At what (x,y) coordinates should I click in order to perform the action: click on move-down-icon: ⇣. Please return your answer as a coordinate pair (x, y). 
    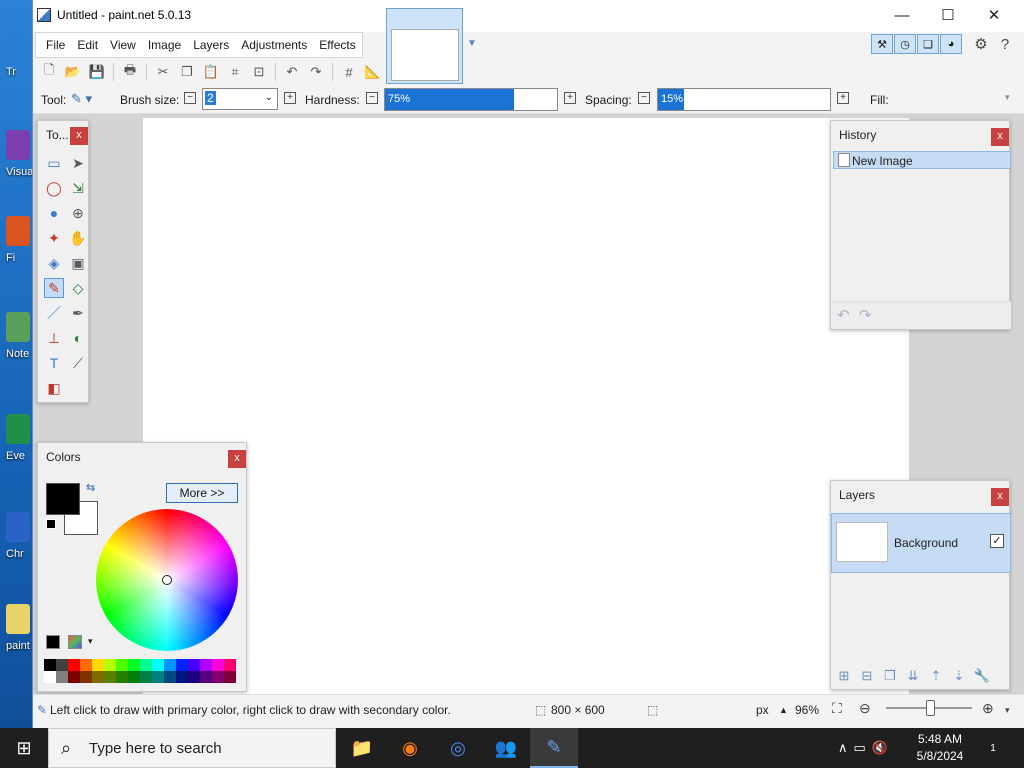
    Looking at the image, I should click on (959, 676).